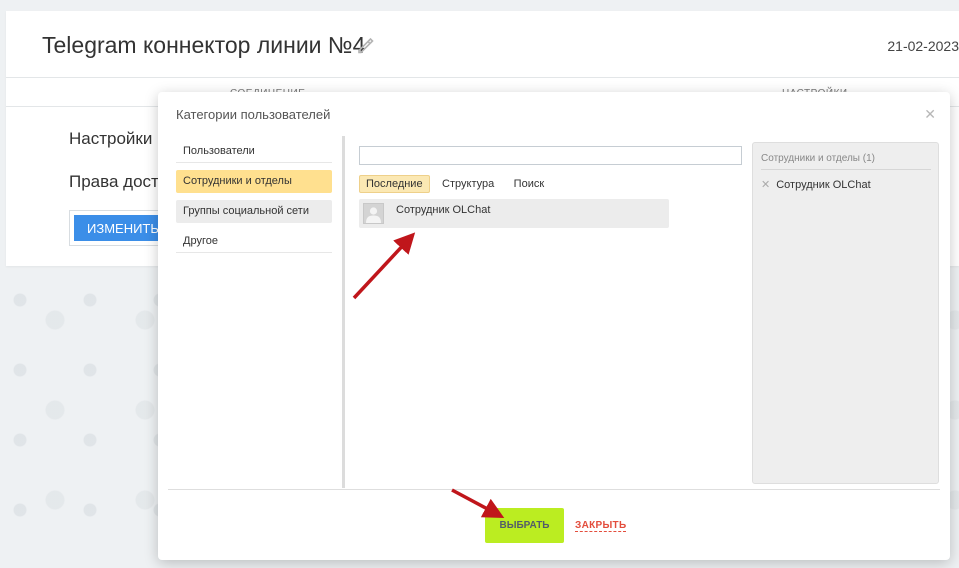 The image size is (959, 568). I want to click on user-silhouette-icon, so click(373, 215).